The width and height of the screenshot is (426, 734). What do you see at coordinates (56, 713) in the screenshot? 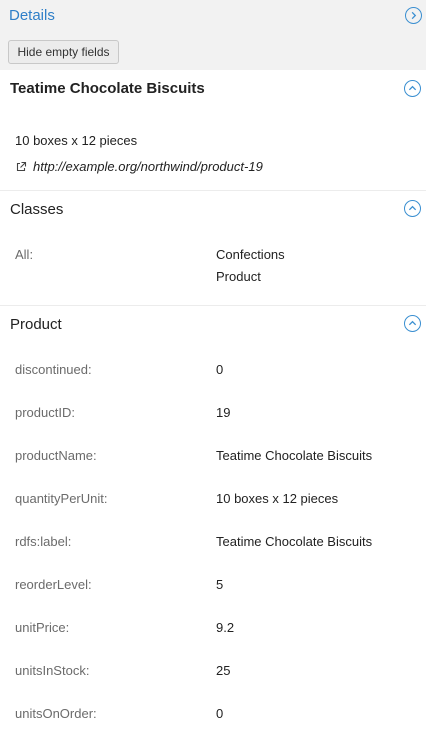
I see `field-label: unitsOnOrder:` at bounding box center [56, 713].